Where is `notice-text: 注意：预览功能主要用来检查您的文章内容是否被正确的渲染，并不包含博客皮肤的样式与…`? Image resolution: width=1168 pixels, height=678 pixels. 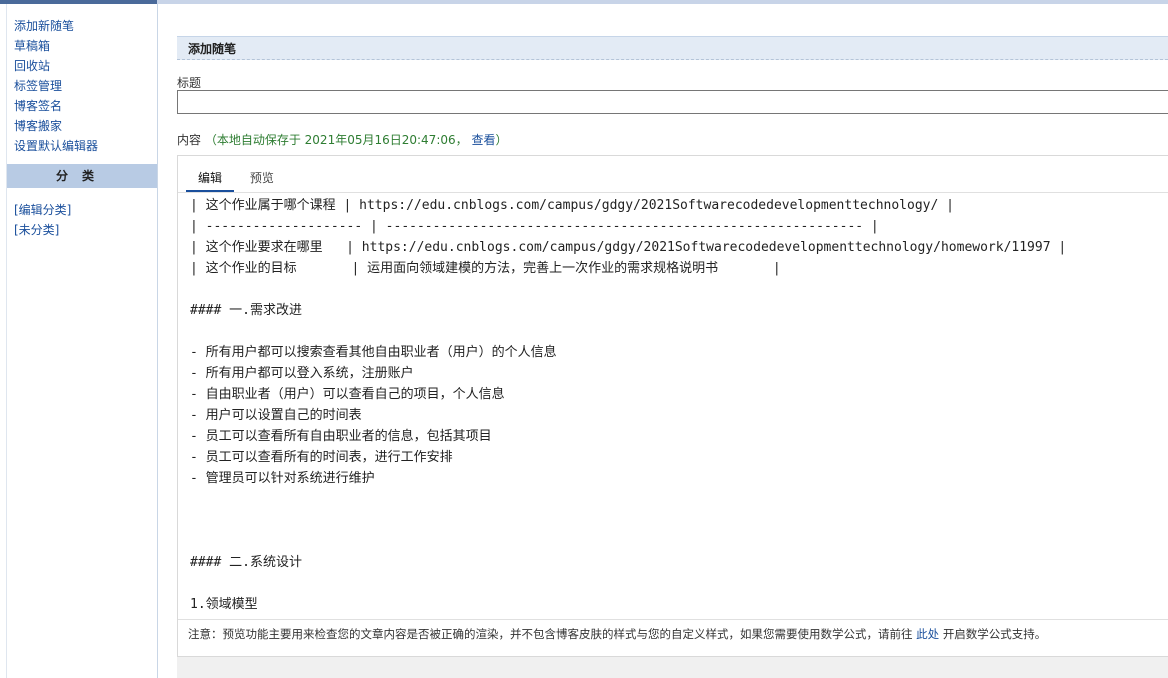
notice-text: 注意：预览功能主要用来检查您的文章内容是否被正确的渲染，并不包含博客皮肤的样式与… is located at coordinates (550, 634).